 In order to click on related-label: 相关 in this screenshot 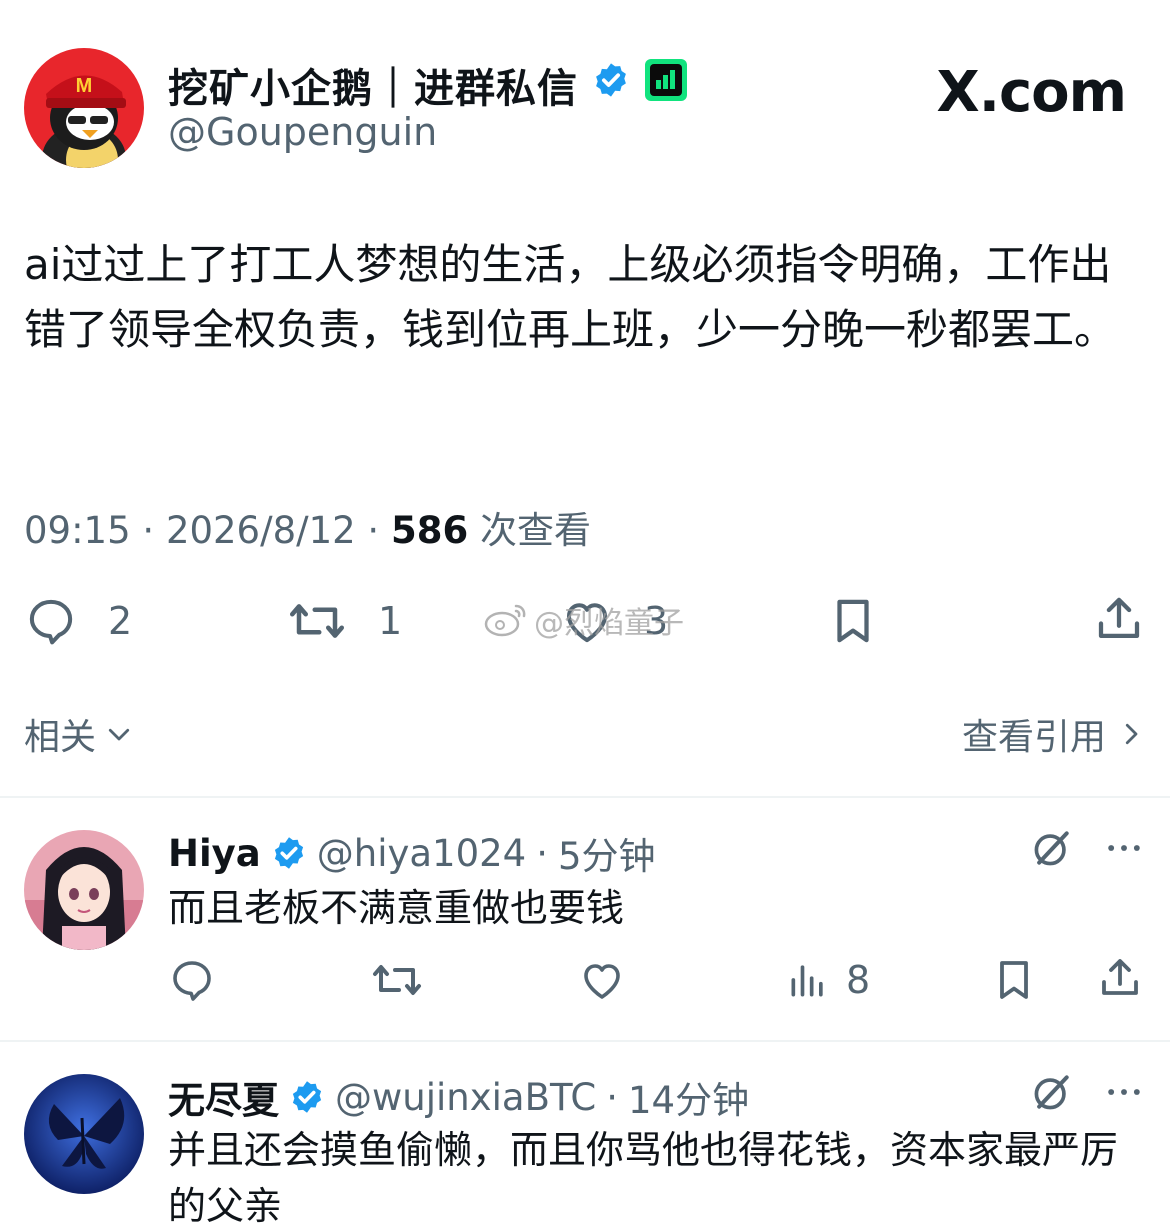, I will do `click(60, 737)`.